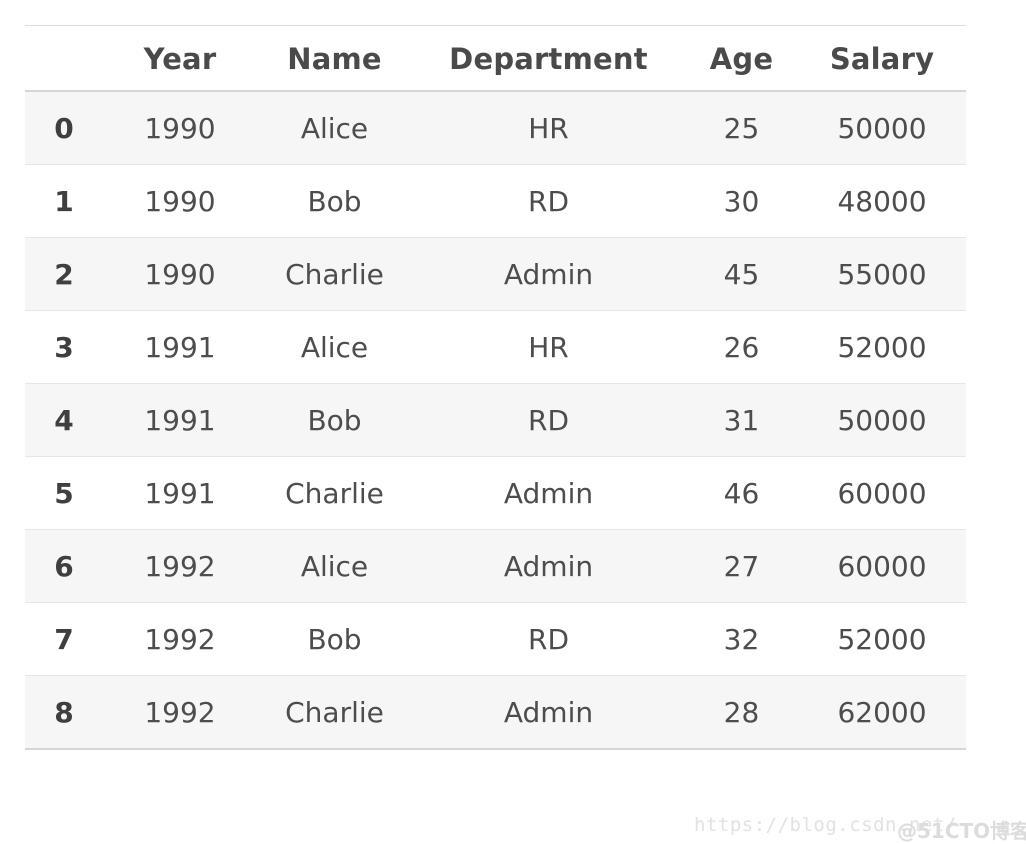 The image size is (1026, 844). I want to click on row-index: 4, so click(64, 420).